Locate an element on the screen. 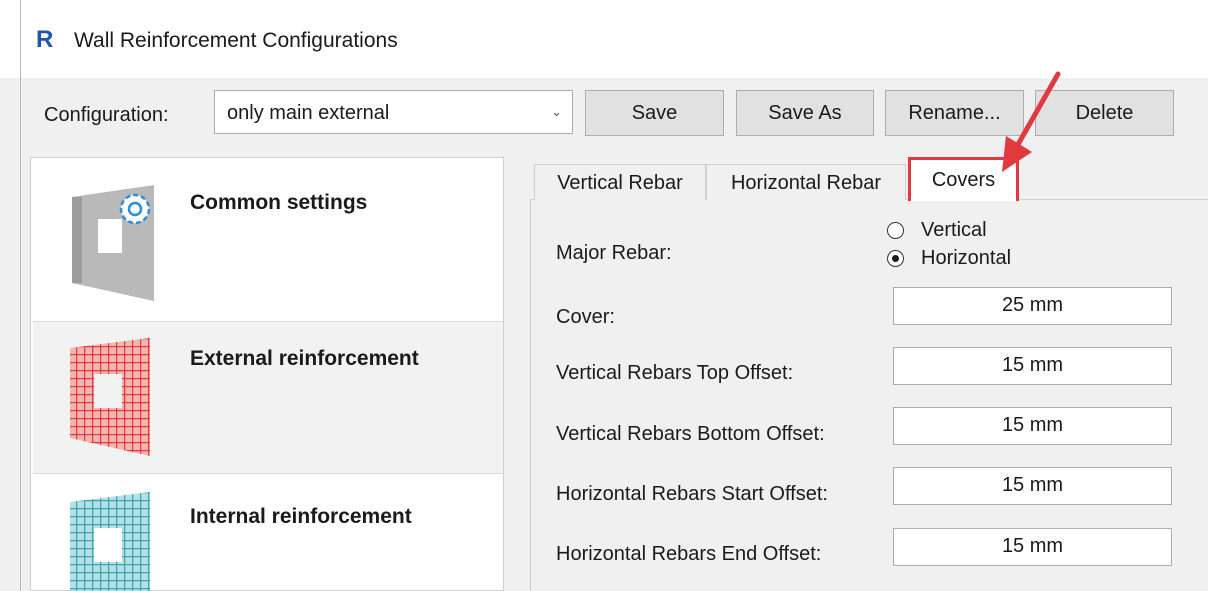  configuration-dropdown: only main external ⌄ is located at coordinates (393, 112).